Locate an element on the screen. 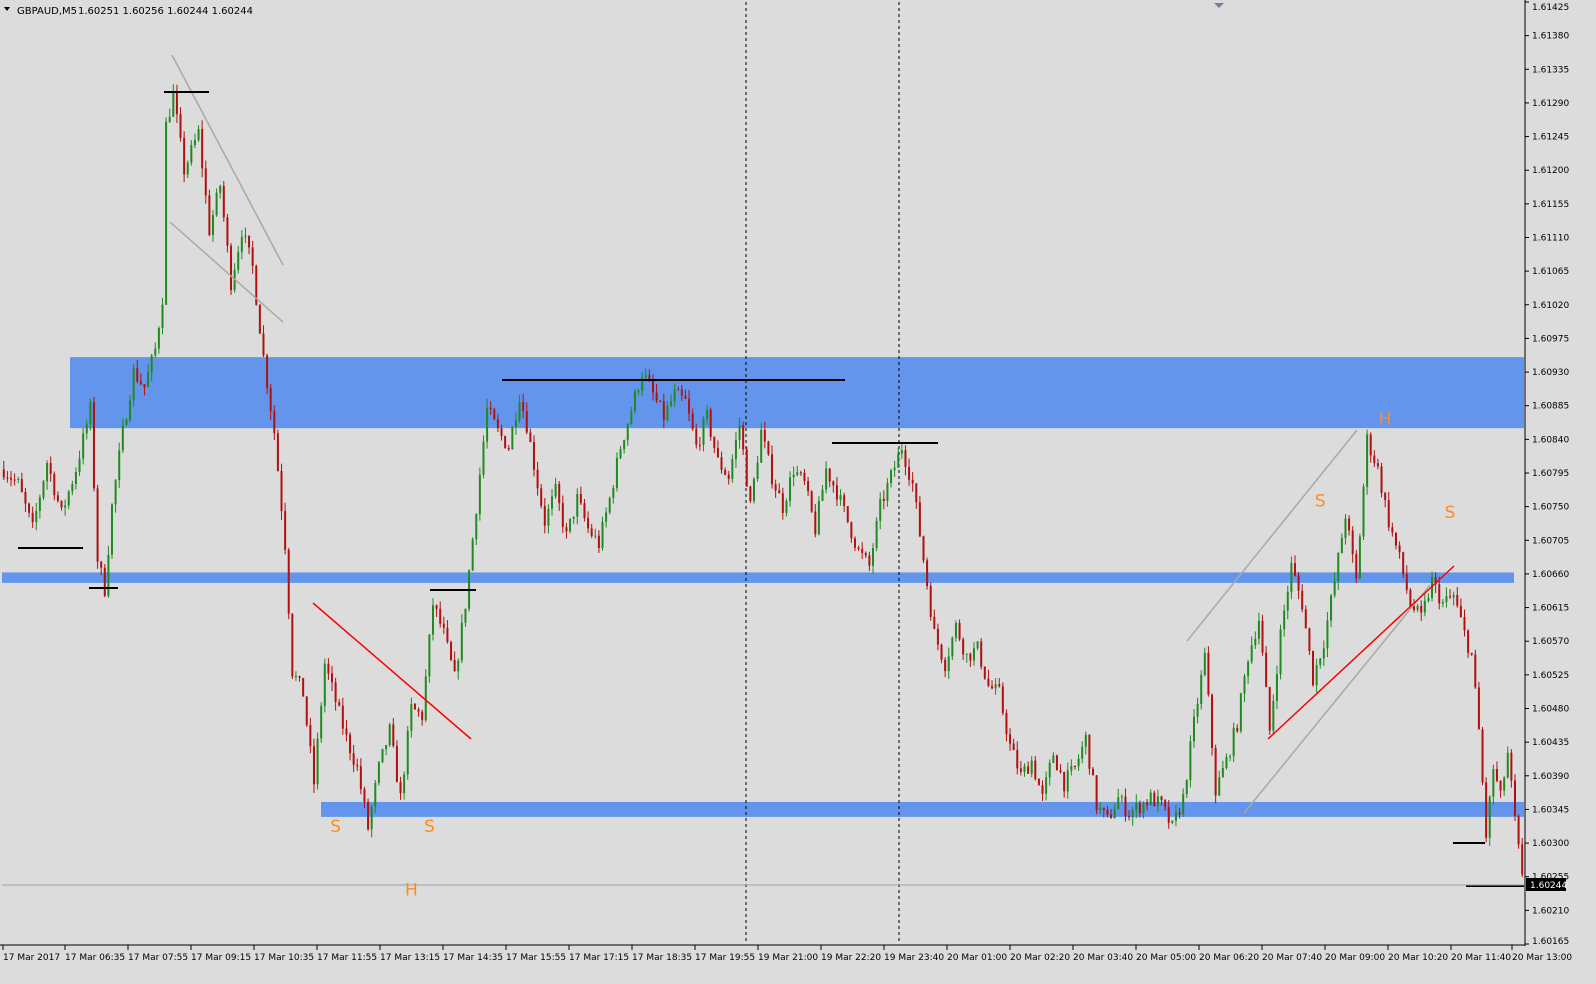  price-tick-label: 1.60930 is located at coordinates (1550, 373).